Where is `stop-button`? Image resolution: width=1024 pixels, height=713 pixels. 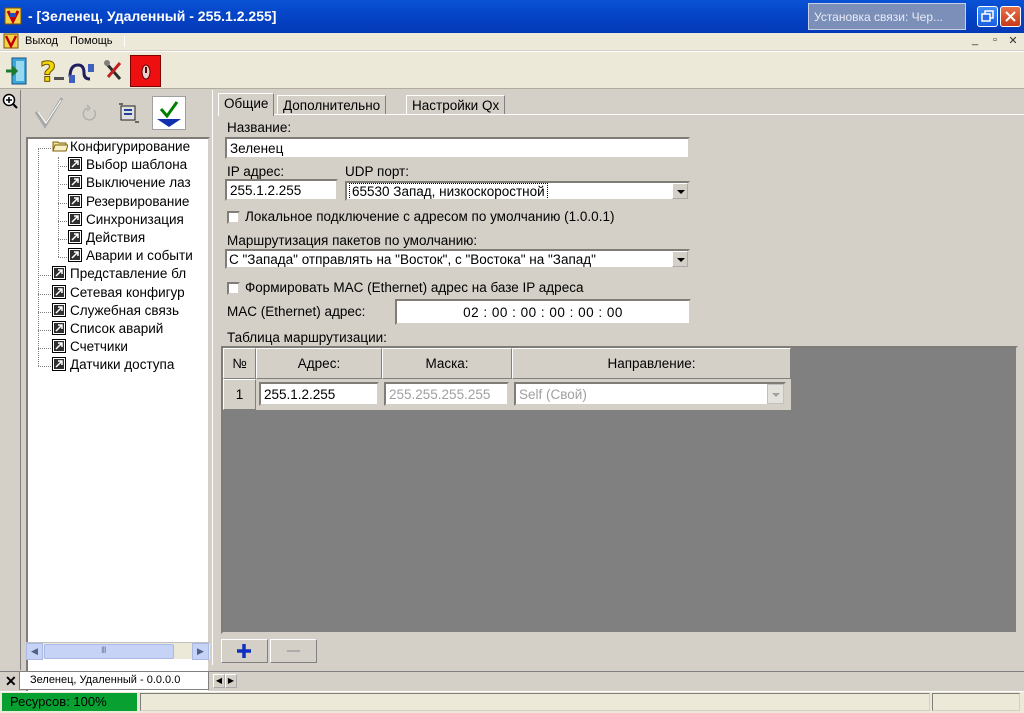
stop-button is located at coordinates (145, 71).